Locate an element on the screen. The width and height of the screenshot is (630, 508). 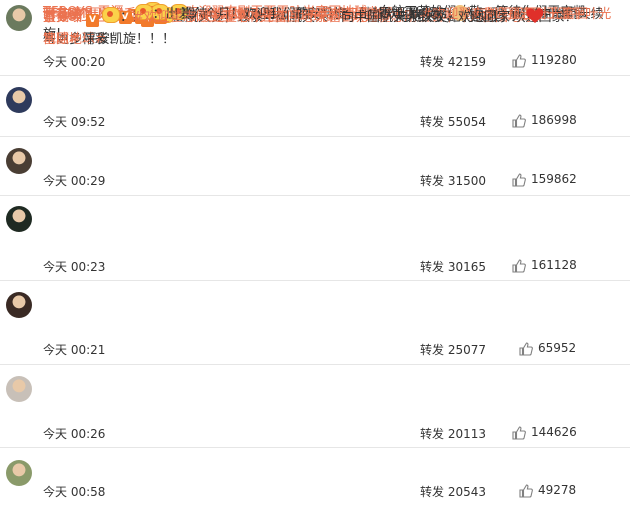
repost-button: 转发 30165 is located at coordinates (453, 266).